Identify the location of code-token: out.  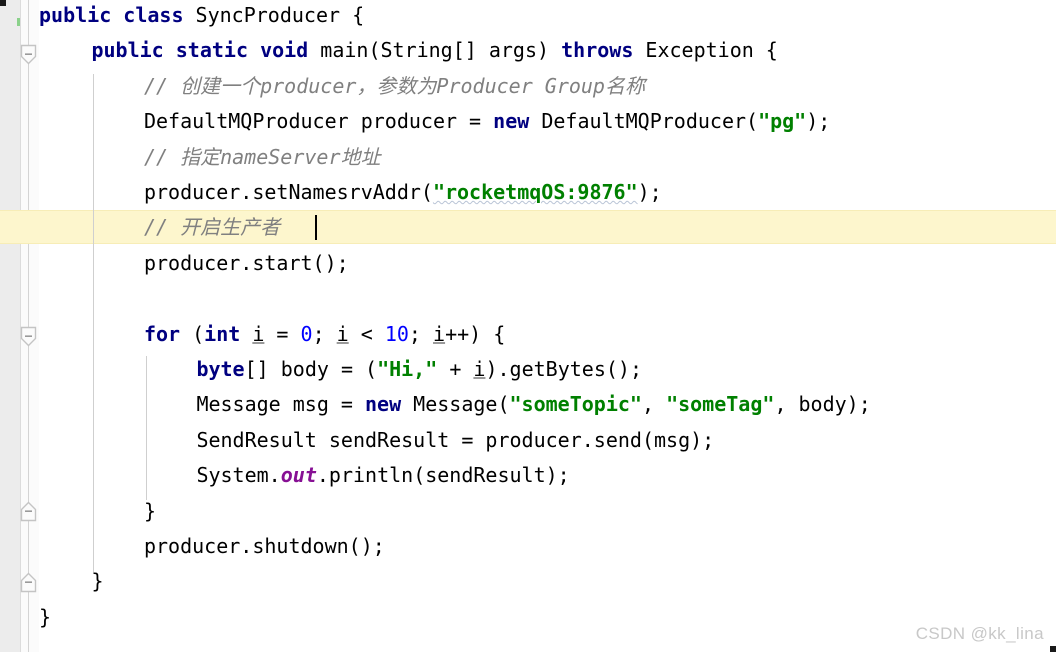
(298, 475).